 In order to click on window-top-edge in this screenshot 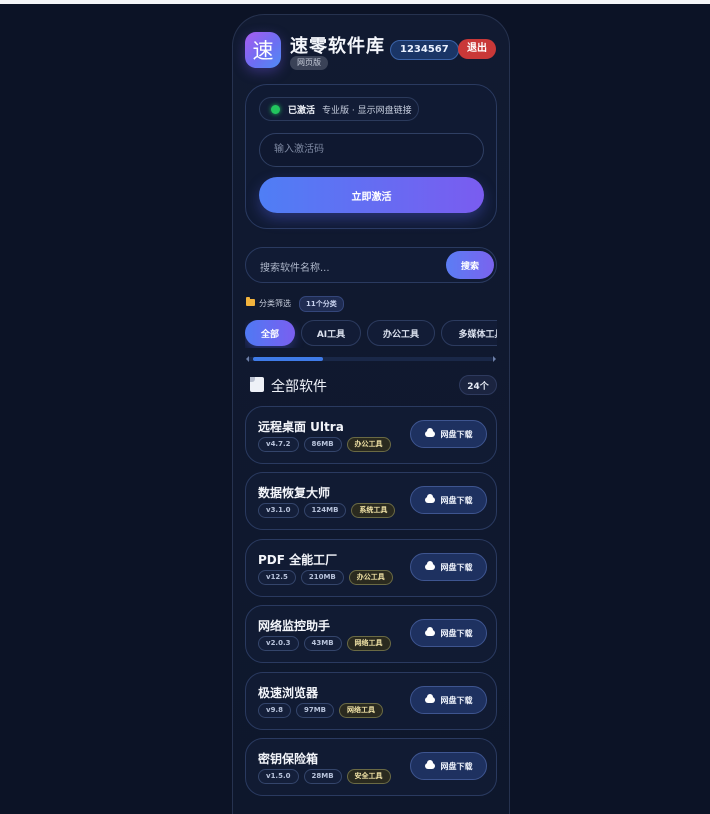, I will do `click(355, 2)`.